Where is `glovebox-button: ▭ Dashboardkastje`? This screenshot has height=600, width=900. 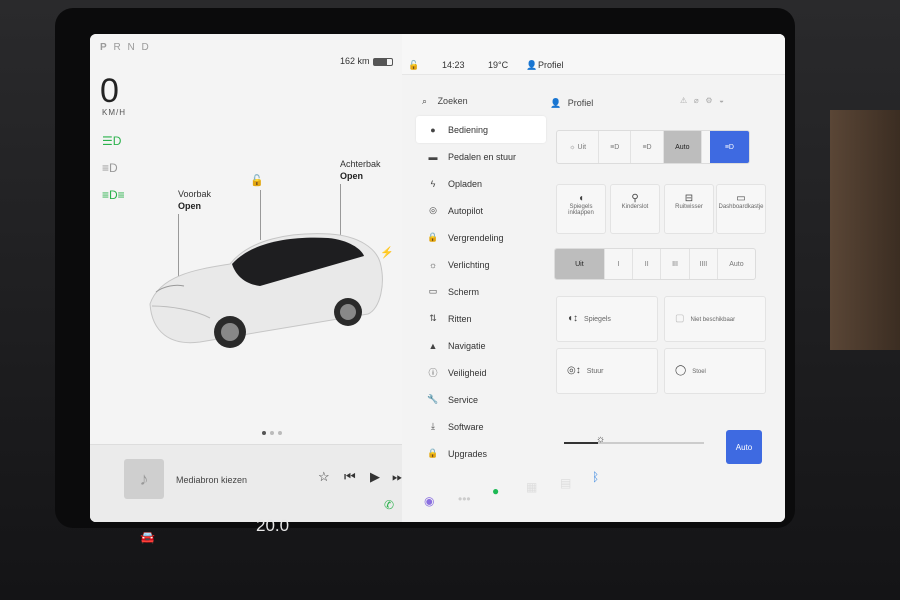 glovebox-button: ▭ Dashboardkastje is located at coordinates (741, 209).